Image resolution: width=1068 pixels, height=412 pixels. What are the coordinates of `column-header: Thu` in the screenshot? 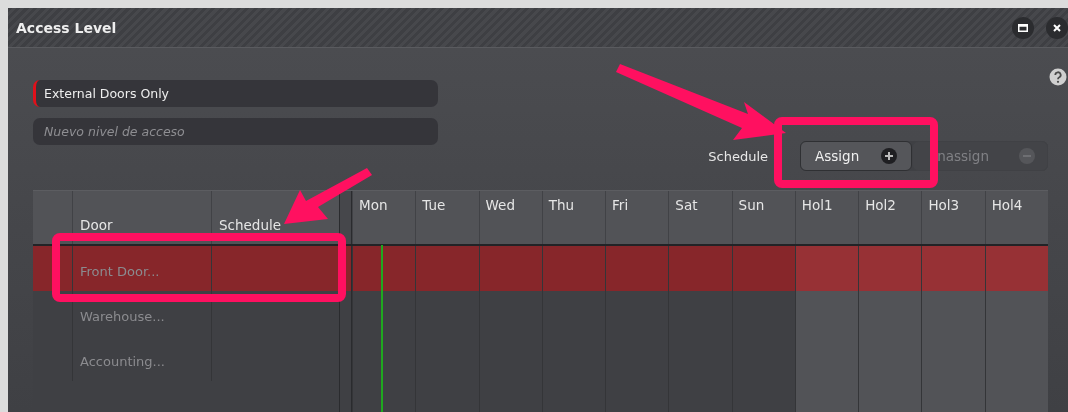 It's located at (573, 217).